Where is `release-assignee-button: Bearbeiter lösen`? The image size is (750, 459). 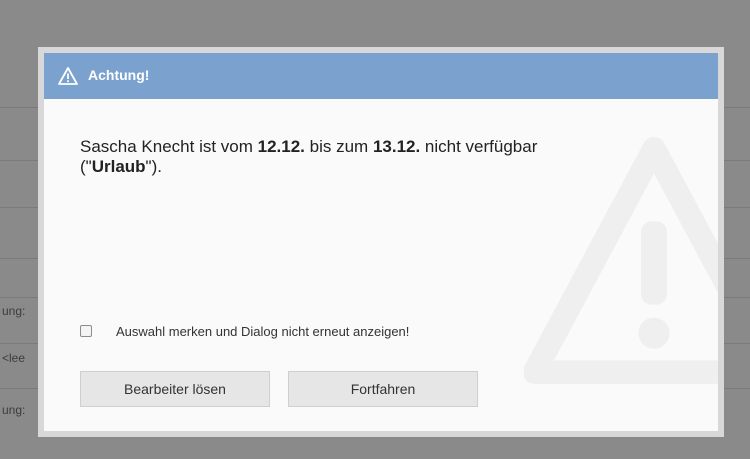 release-assignee-button: Bearbeiter lösen is located at coordinates (175, 389).